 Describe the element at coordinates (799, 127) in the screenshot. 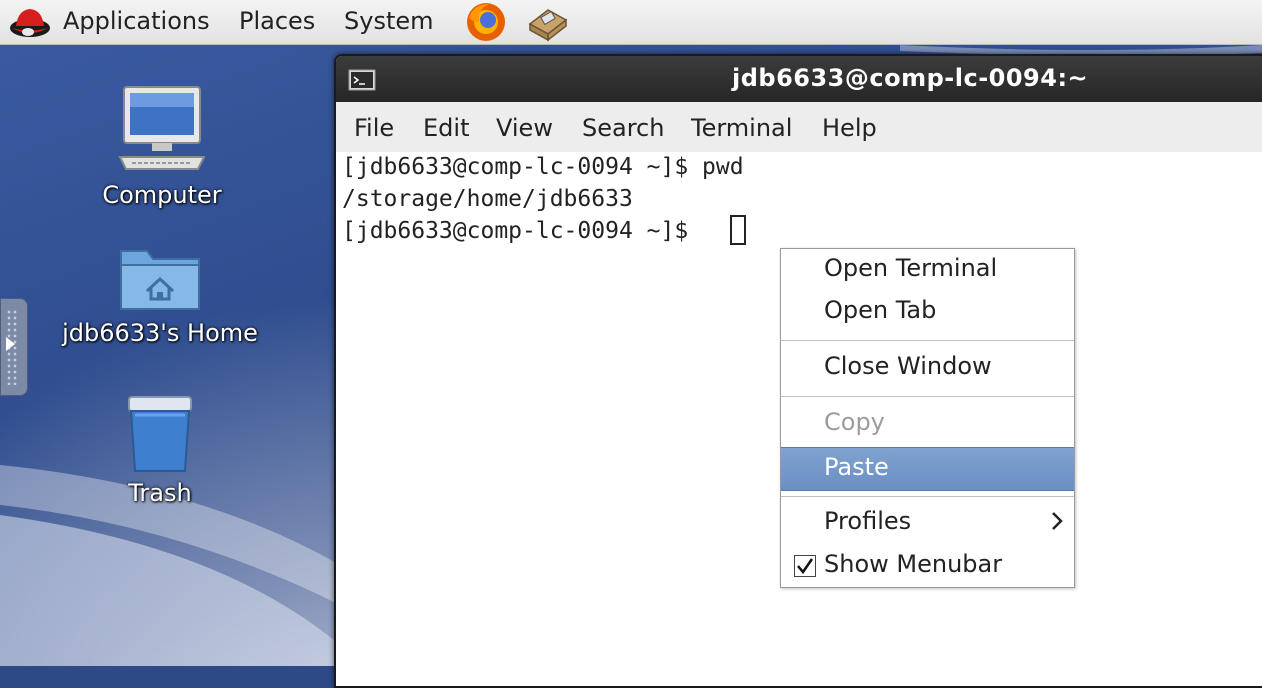

I see `menubar: File Edit View Search Terminal Help` at that location.